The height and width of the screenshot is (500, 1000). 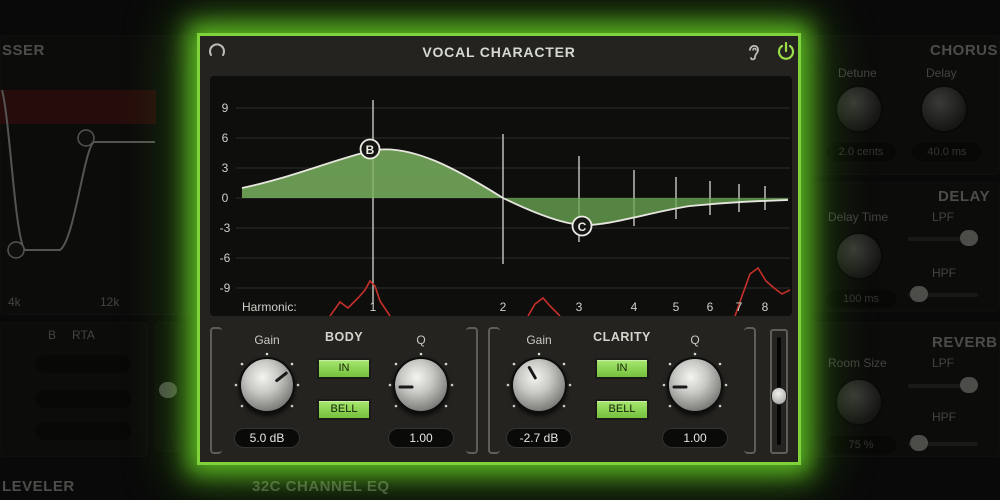 I want to click on body-title: BODY, so click(x=344, y=337).